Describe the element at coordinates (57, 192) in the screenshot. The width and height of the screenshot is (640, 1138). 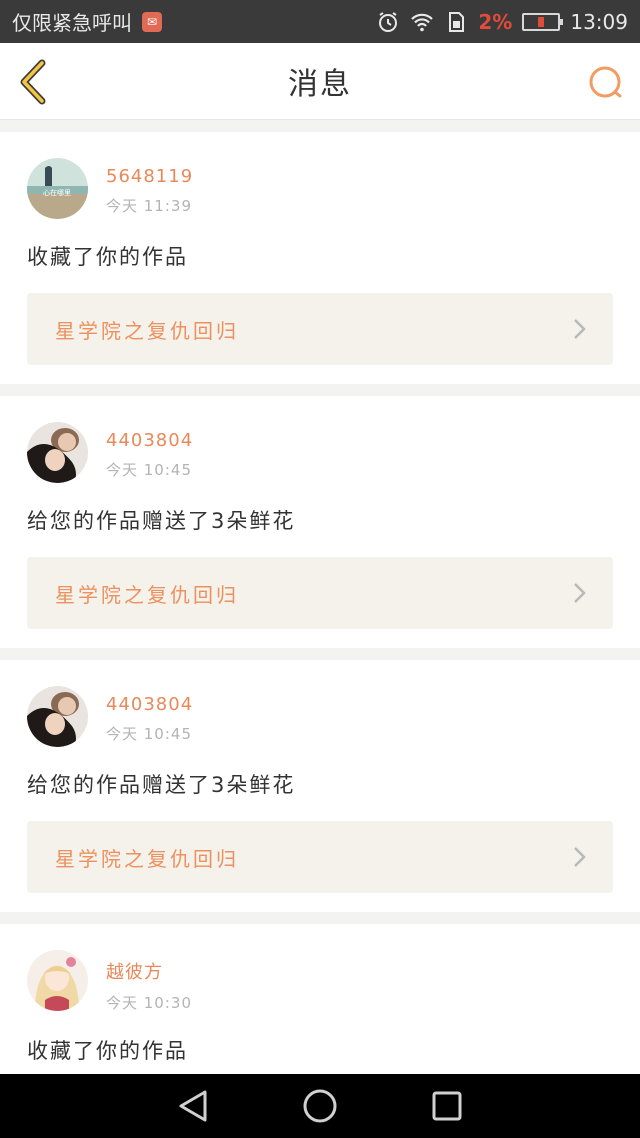
I see `avatar-caption: 心在哪里` at that location.